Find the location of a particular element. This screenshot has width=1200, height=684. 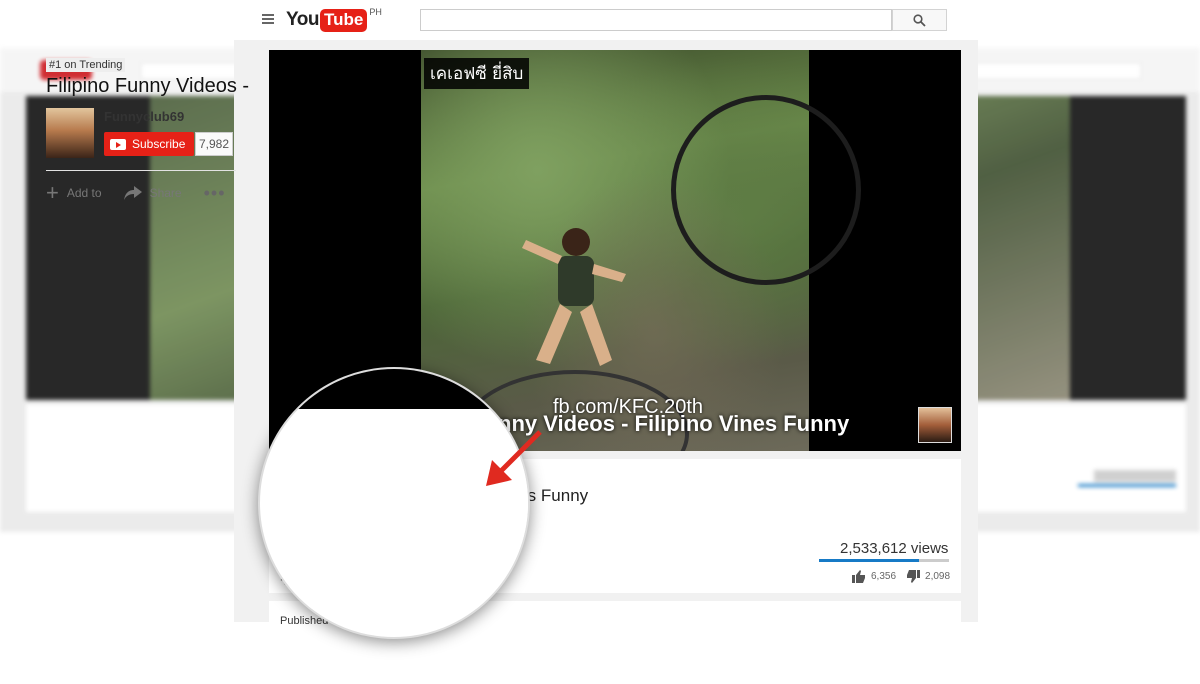

like-ratio-fill is located at coordinates (869, 560).